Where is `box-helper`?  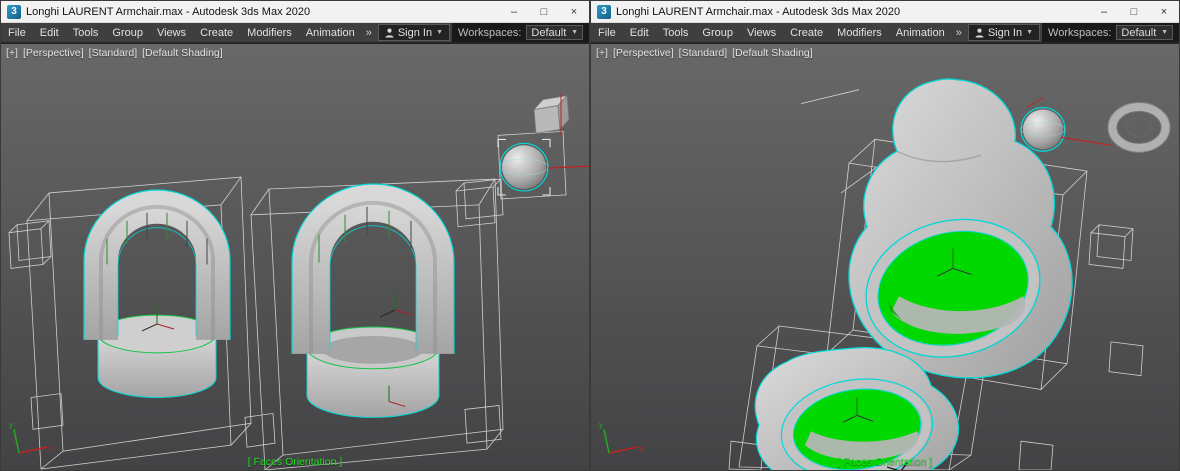
box-helper is located at coordinates (551, 114).